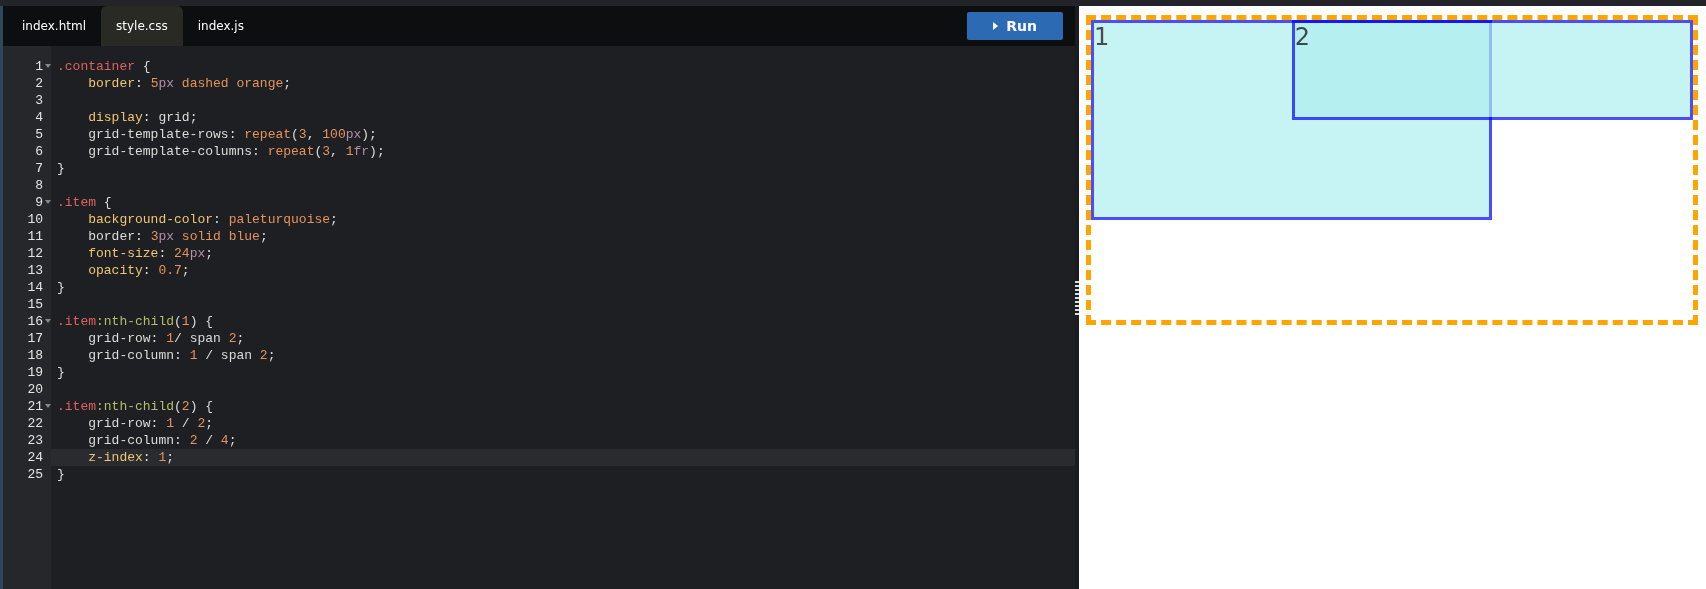 This screenshot has height=589, width=1706. Describe the element at coordinates (150, 423) in the screenshot. I see `code-line: grid-row: 1 / 2;` at that location.